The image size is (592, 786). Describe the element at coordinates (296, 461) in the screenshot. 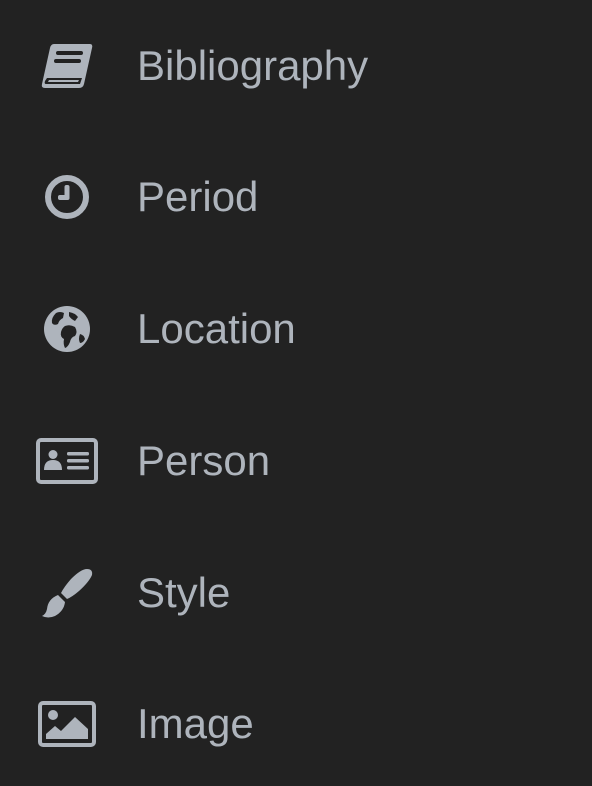

I see `menu-item-person: Person` at that location.